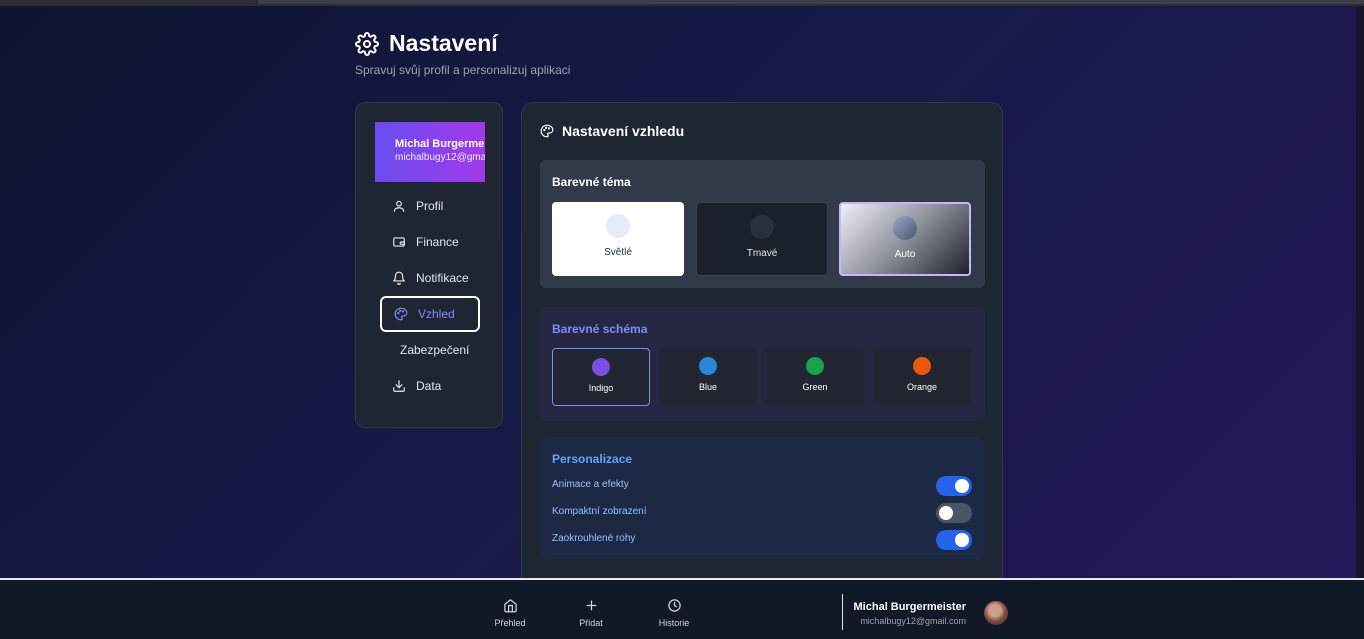 This screenshot has width=1364, height=639. Describe the element at coordinates (674, 605) in the screenshot. I see `clock-icon` at that location.